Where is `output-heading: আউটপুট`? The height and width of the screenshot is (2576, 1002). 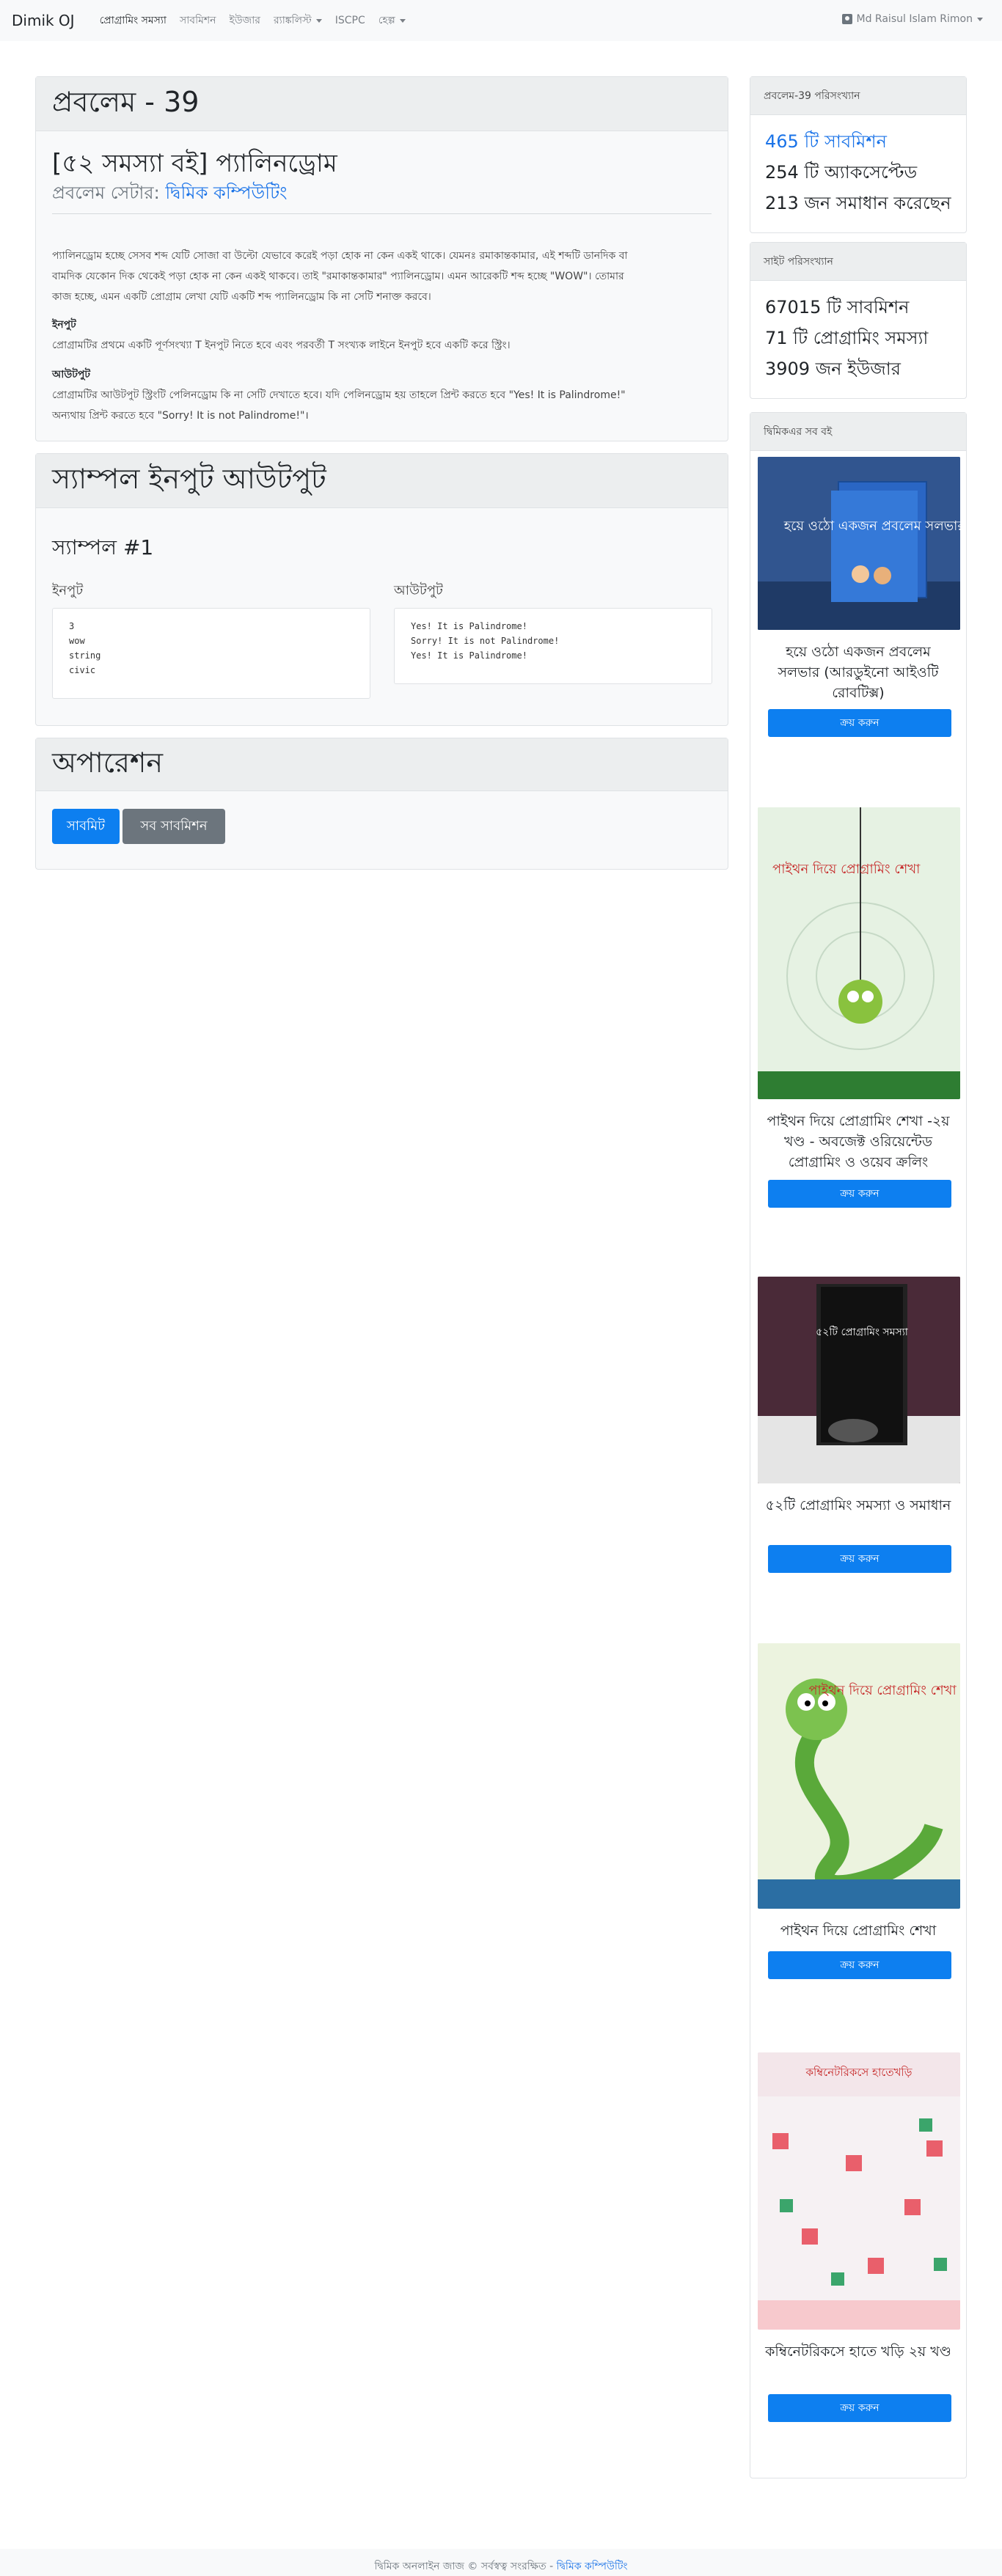
output-heading: আউটপুট is located at coordinates (71, 375).